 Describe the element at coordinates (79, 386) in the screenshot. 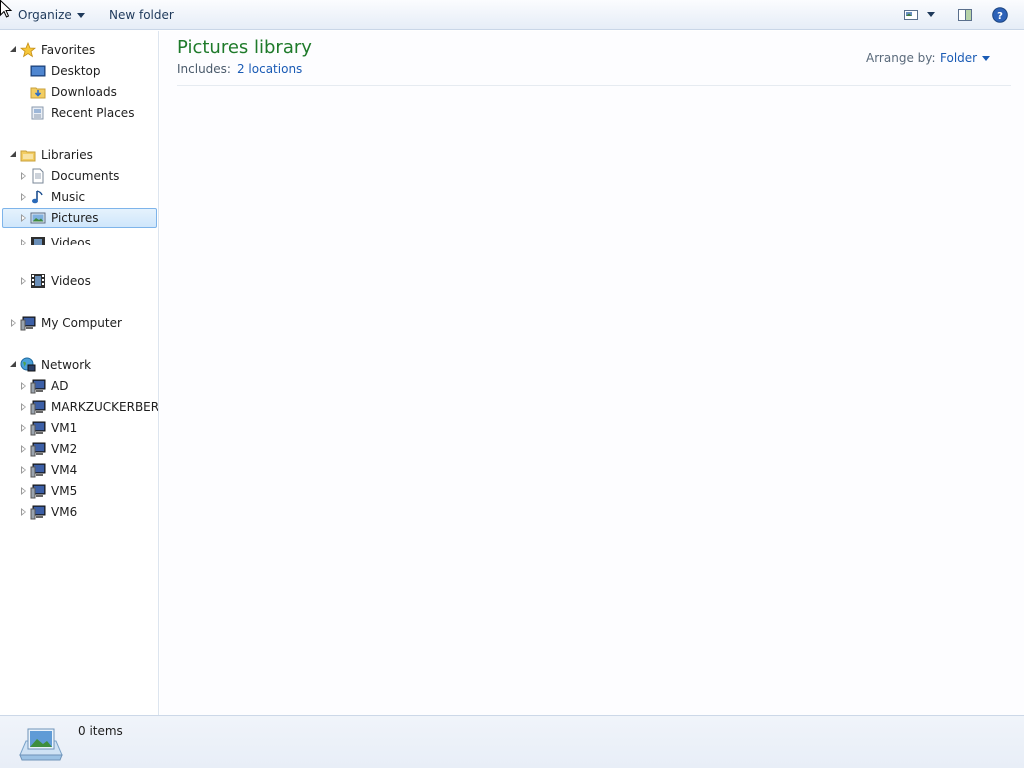

I see `nav-network-computer: AD` at that location.